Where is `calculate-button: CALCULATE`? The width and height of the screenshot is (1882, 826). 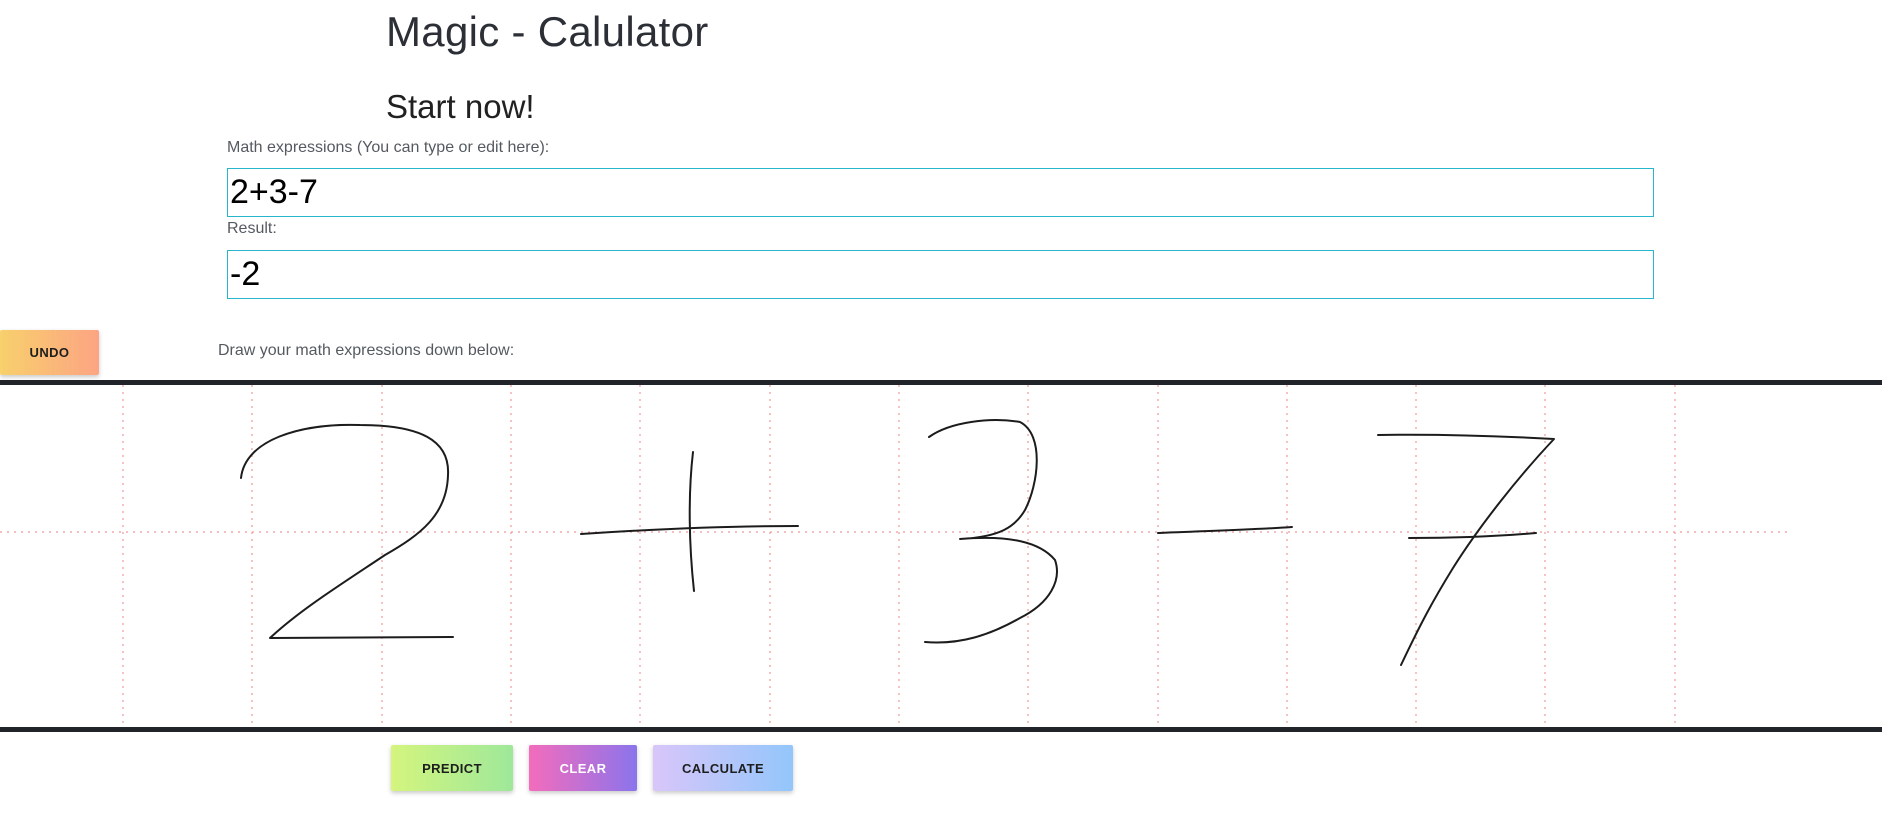
calculate-button: CALCULATE is located at coordinates (723, 768).